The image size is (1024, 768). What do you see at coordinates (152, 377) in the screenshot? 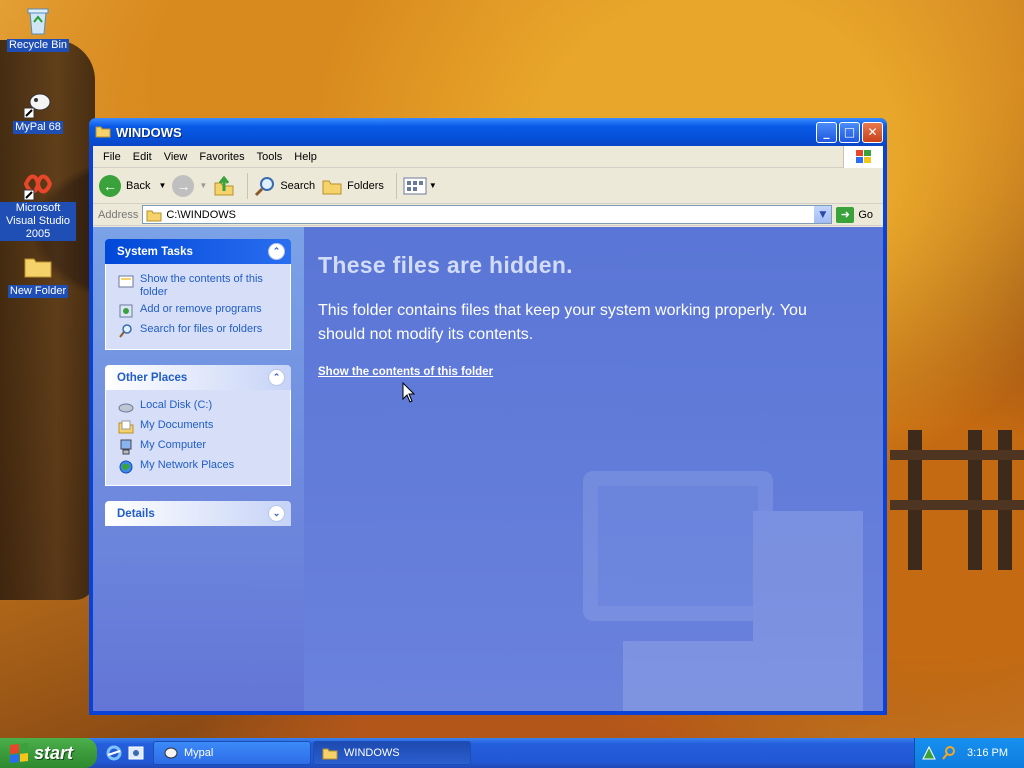
I see `other-places-title: Other Places` at bounding box center [152, 377].